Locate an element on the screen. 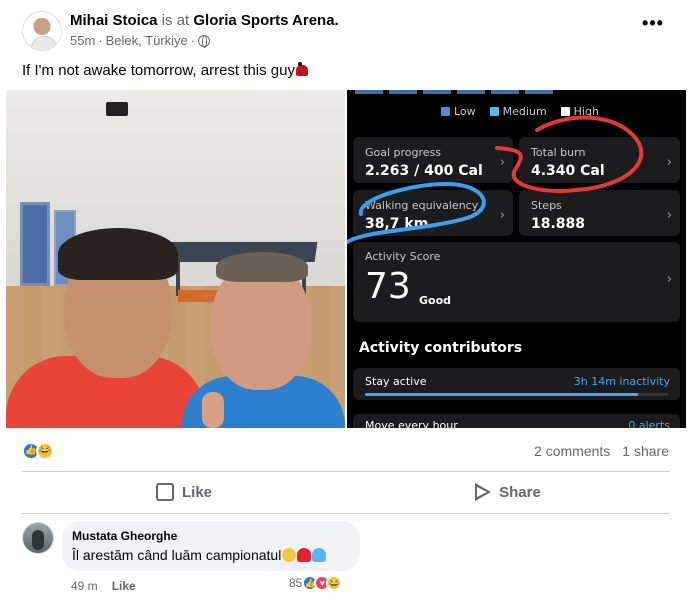 The width and height of the screenshot is (688, 603). legend-high-label: High is located at coordinates (586, 111).